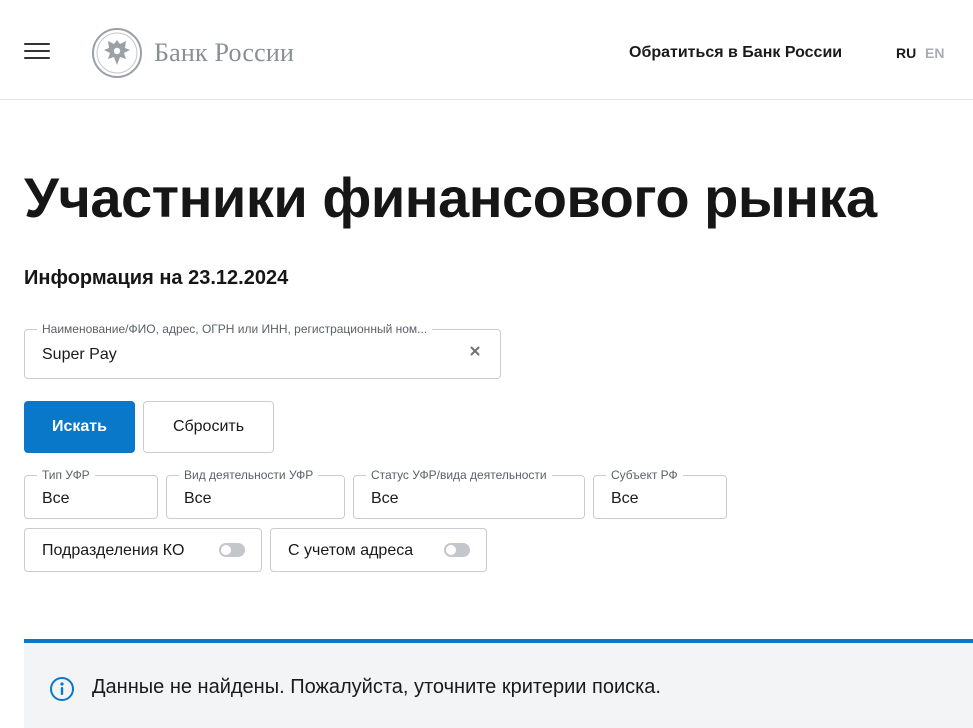  What do you see at coordinates (62, 689) in the screenshot?
I see `info-icon` at bounding box center [62, 689].